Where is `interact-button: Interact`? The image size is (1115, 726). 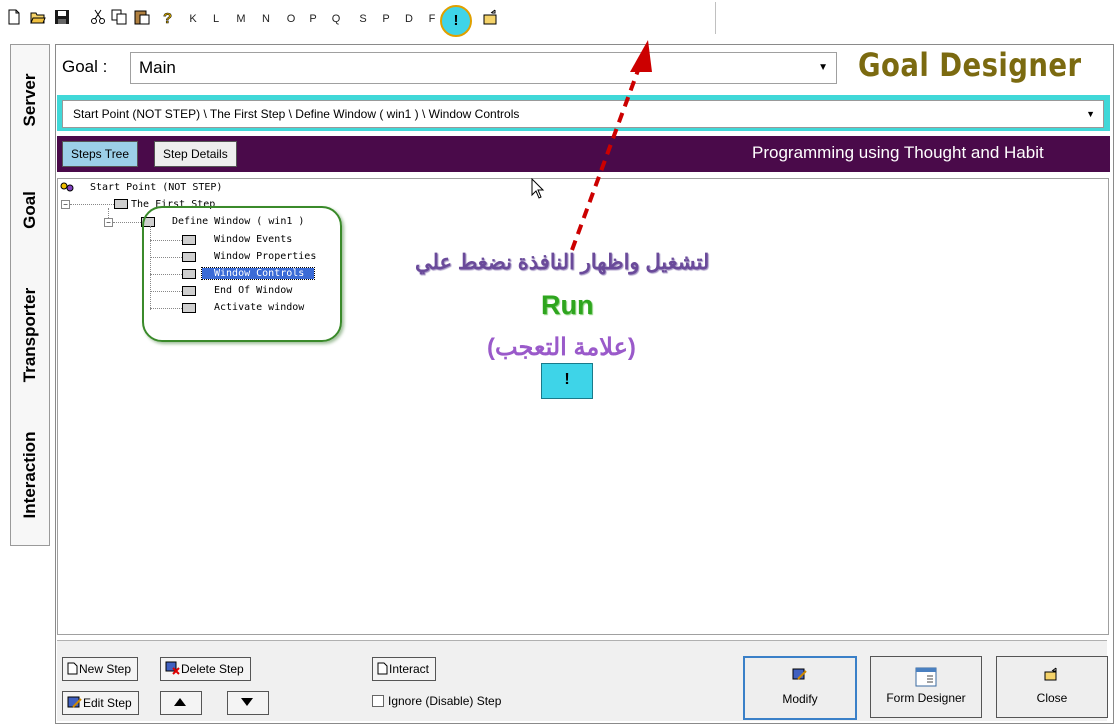 interact-button: Interact is located at coordinates (404, 669).